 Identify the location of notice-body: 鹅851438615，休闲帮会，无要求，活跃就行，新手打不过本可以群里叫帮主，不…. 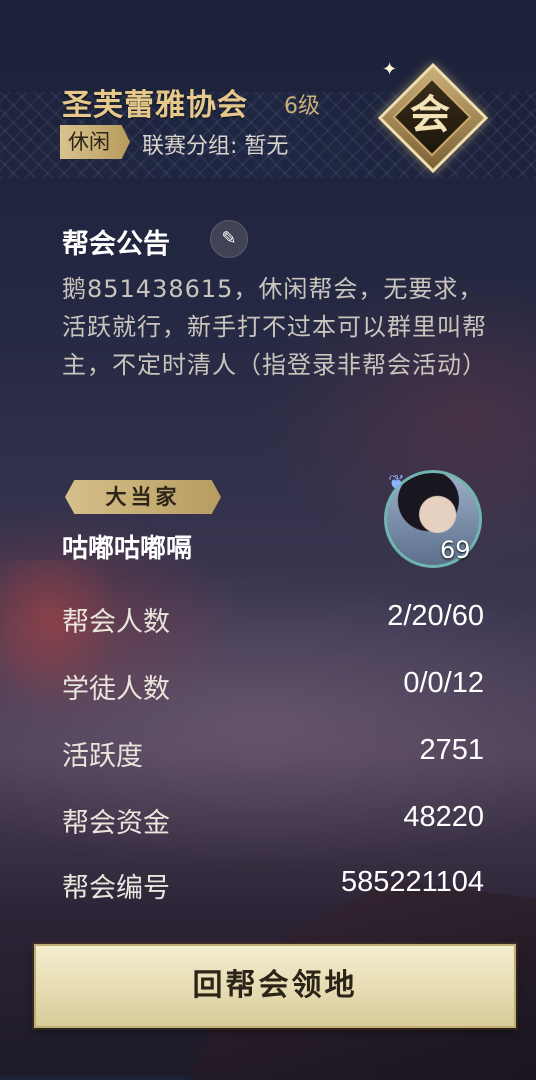
(274, 327).